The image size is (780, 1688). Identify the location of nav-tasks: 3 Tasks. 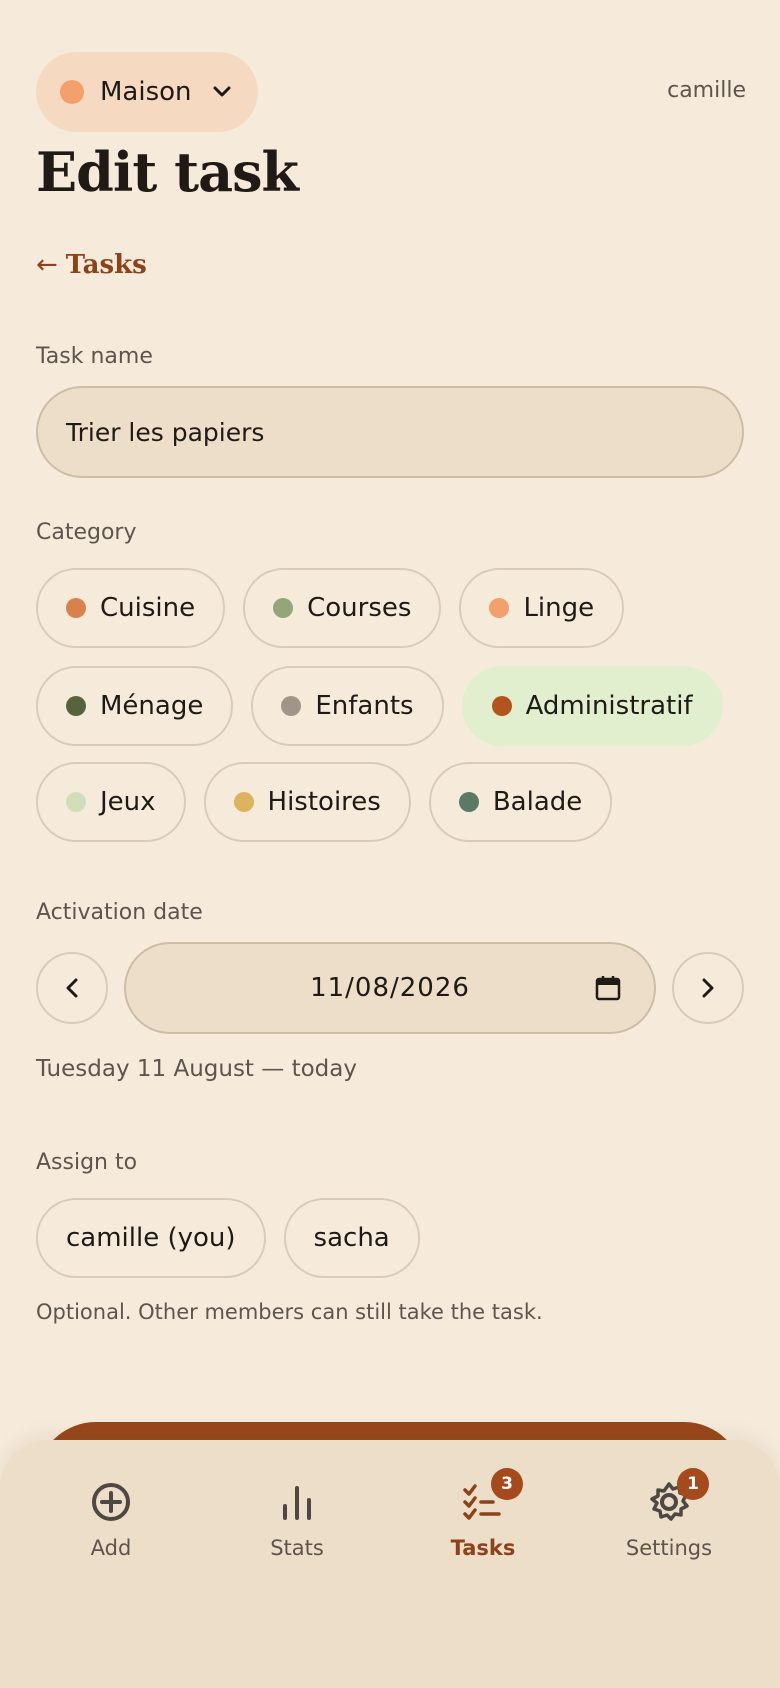
(483, 1524).